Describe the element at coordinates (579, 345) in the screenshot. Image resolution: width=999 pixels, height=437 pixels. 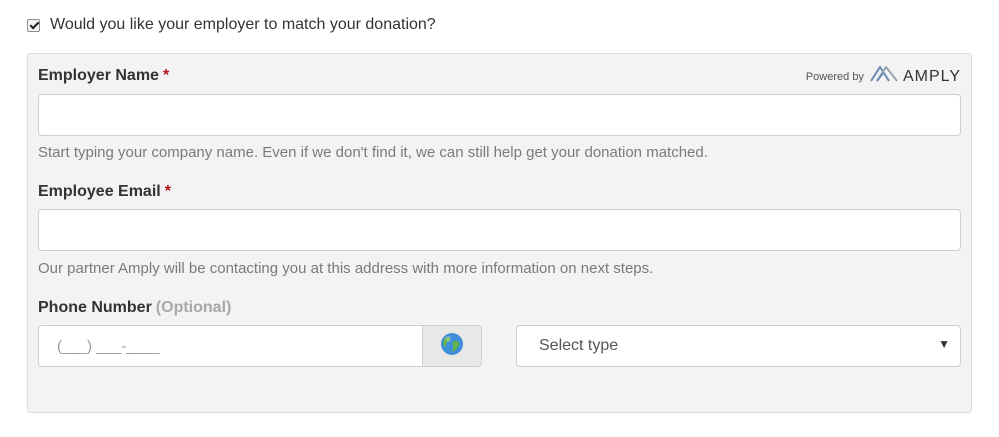
I see `phone-type-value: Select type` at that location.